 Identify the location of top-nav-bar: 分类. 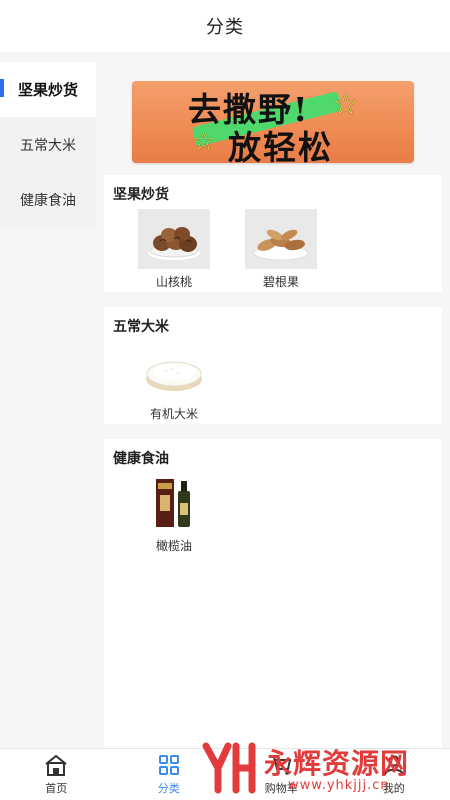
(225, 26).